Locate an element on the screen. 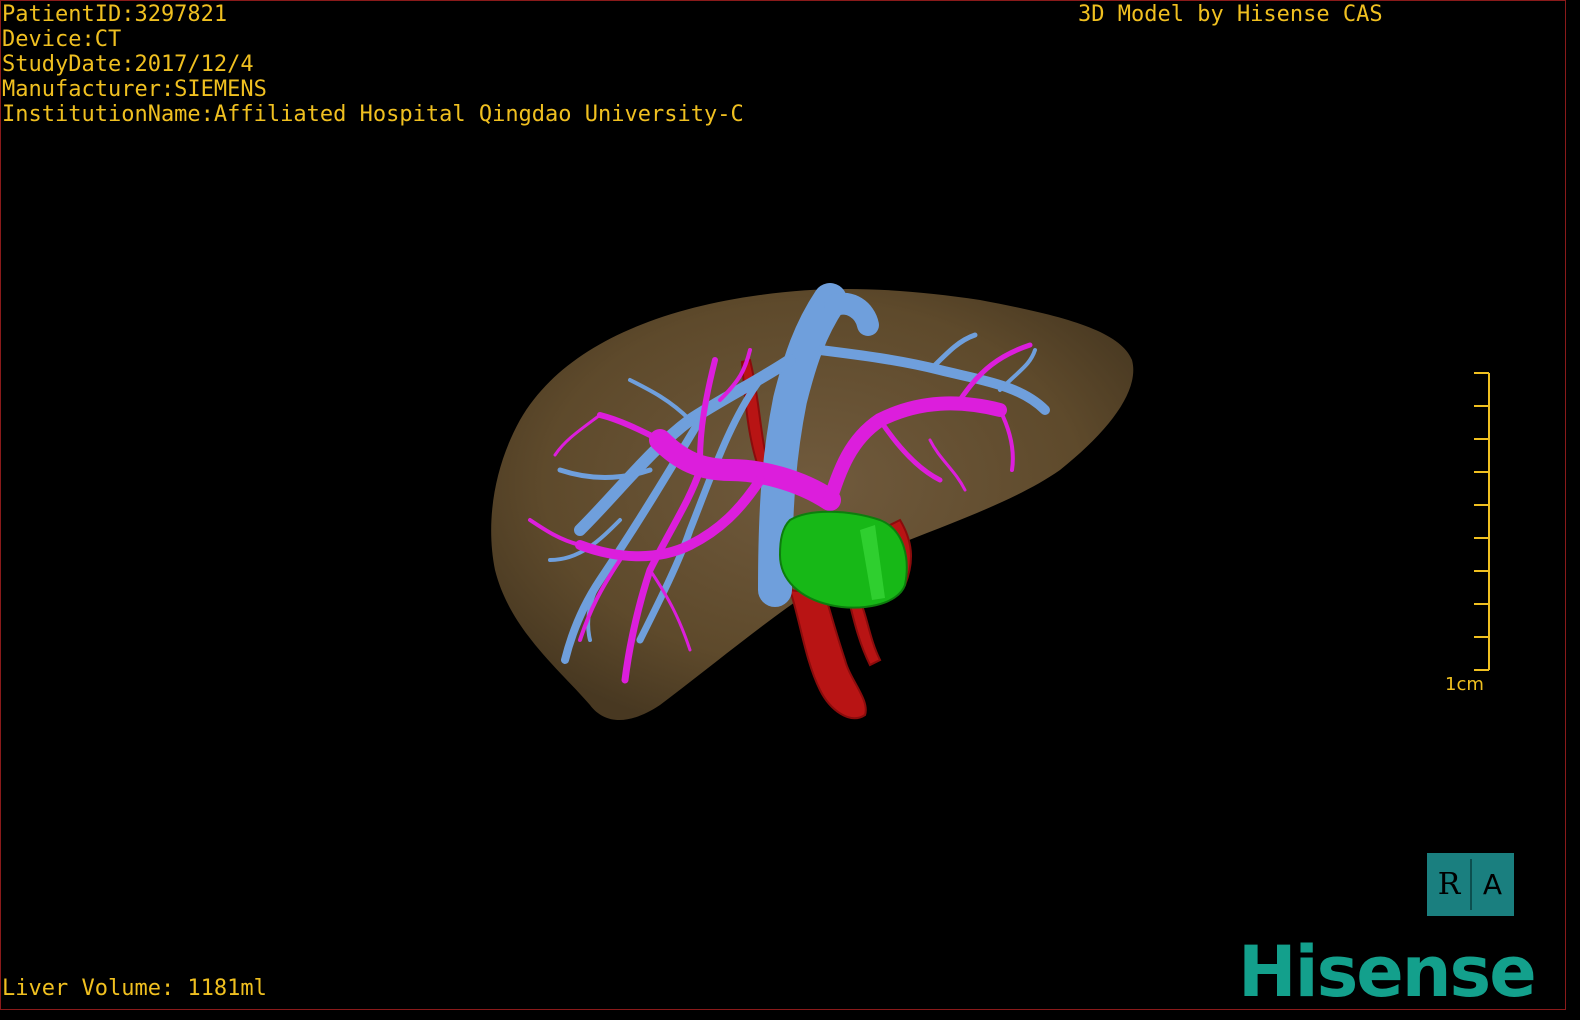  scale-bar is located at coordinates (1482, 521).